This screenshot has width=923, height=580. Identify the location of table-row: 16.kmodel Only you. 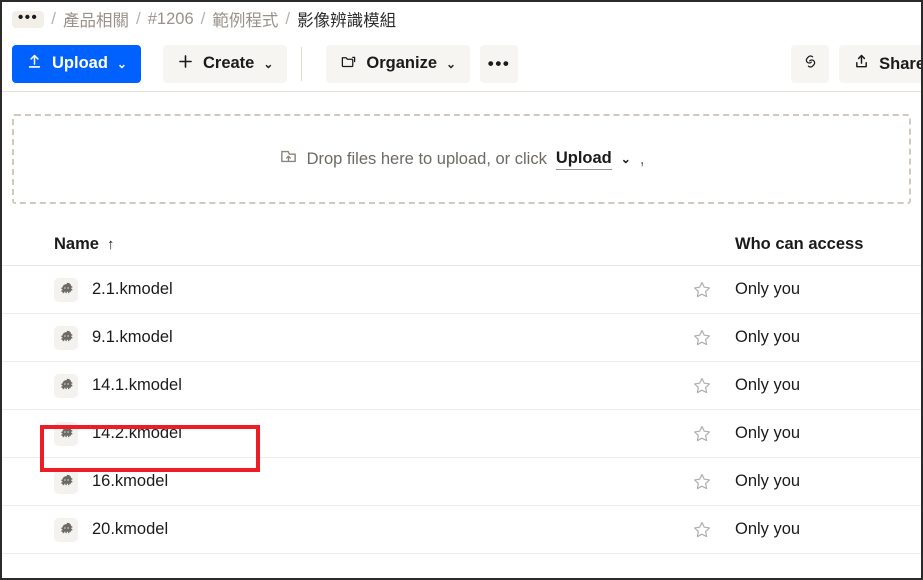
(461, 482).